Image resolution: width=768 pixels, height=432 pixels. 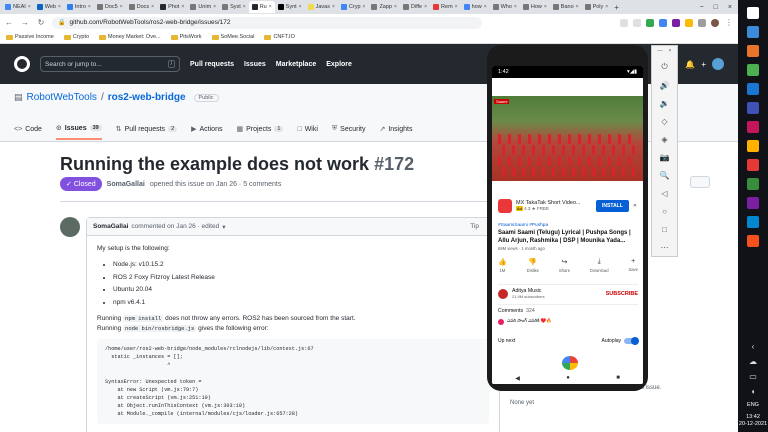 I want to click on browser-tab: Cryp ×, so click(x=353, y=7).